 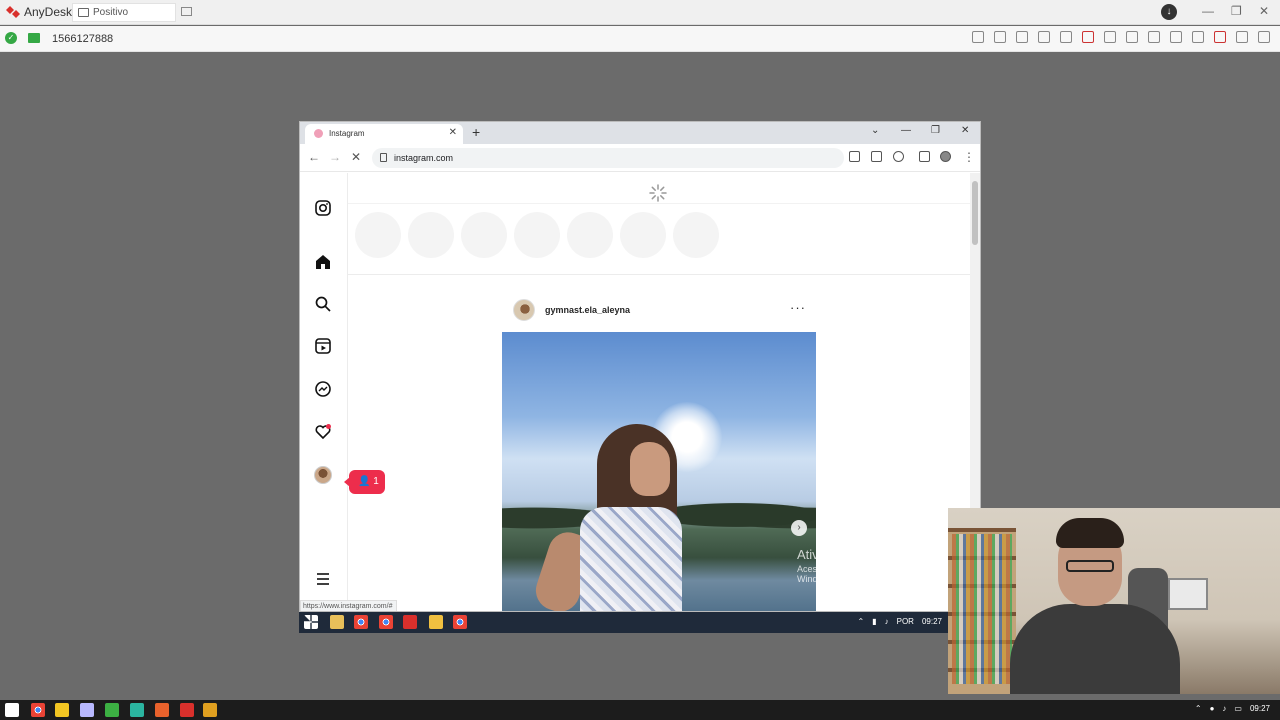 What do you see at coordinates (876, 156) in the screenshot?
I see `share-icon` at bounding box center [876, 156].